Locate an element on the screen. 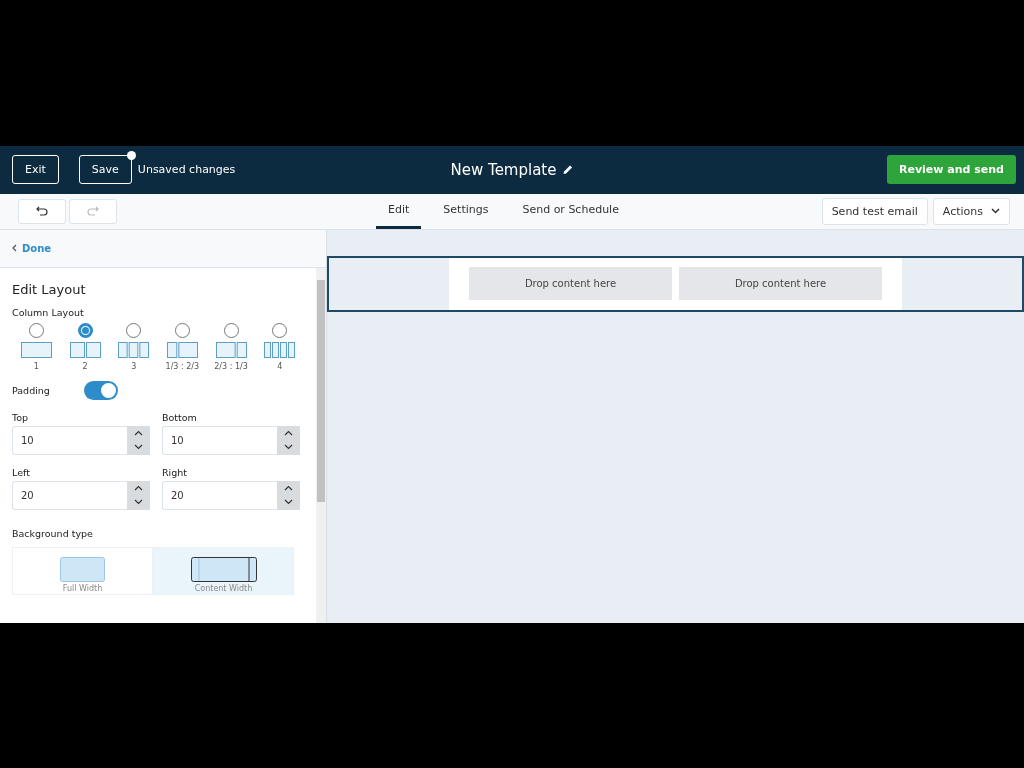 Image resolution: width=1024 pixels, height=768 pixels. tab: Edit is located at coordinates (399, 211).